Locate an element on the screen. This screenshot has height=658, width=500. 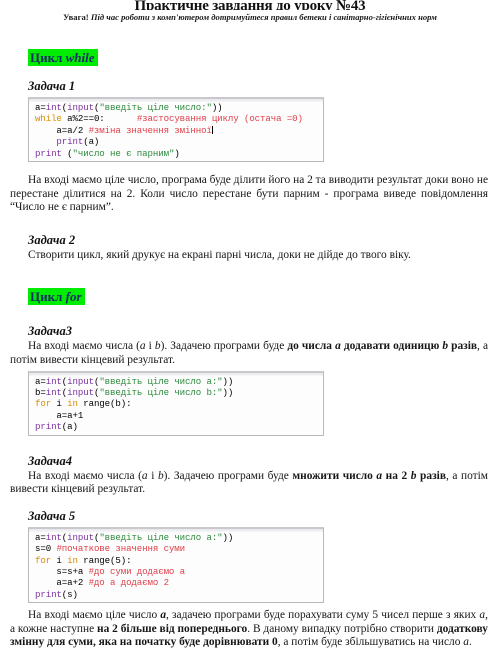
code-token: a=a/2 is located at coordinates (62, 130).